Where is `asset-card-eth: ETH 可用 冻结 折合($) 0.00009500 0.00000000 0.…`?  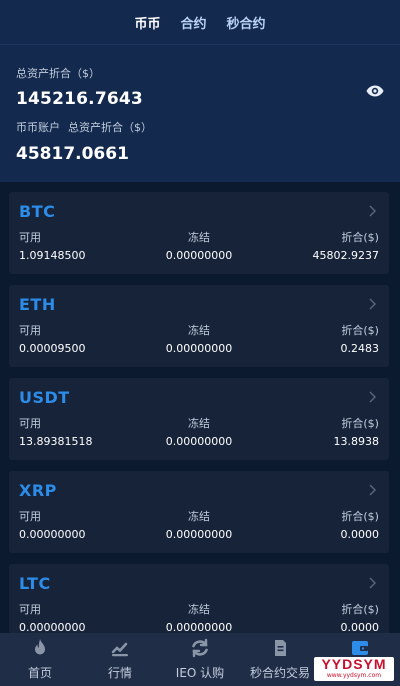 asset-card-eth: ETH 可用 冻结 折合($) 0.00009500 0.00000000 0.… is located at coordinates (199, 326).